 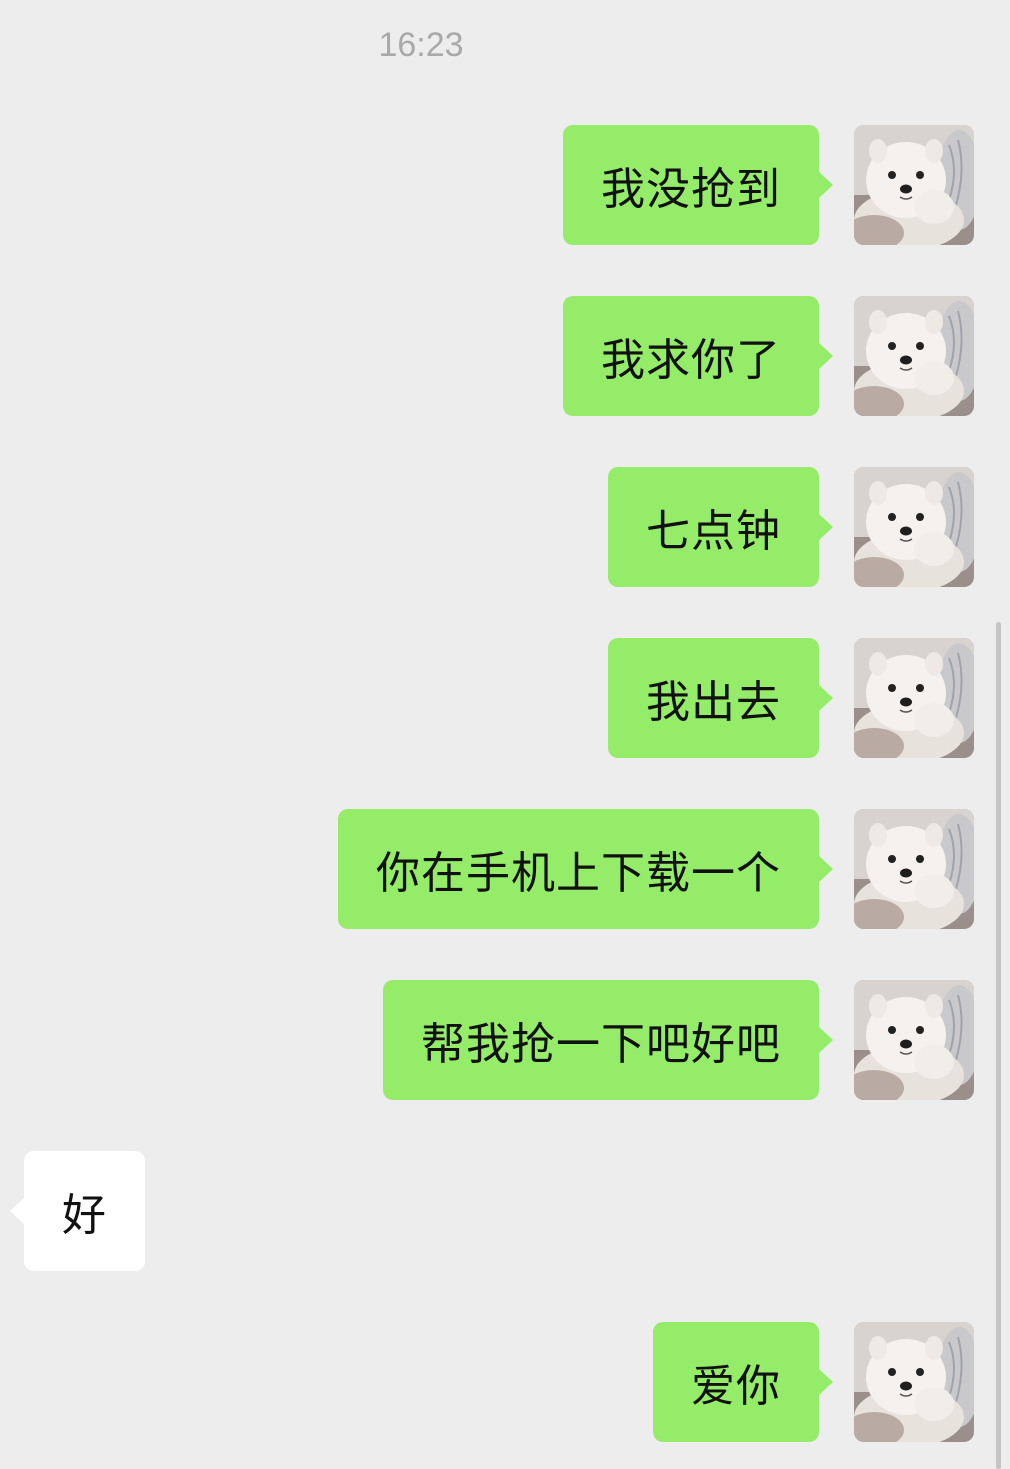 I want to click on outgoing-message-bubble: 你在手机上下载一个, so click(x=585, y=869).